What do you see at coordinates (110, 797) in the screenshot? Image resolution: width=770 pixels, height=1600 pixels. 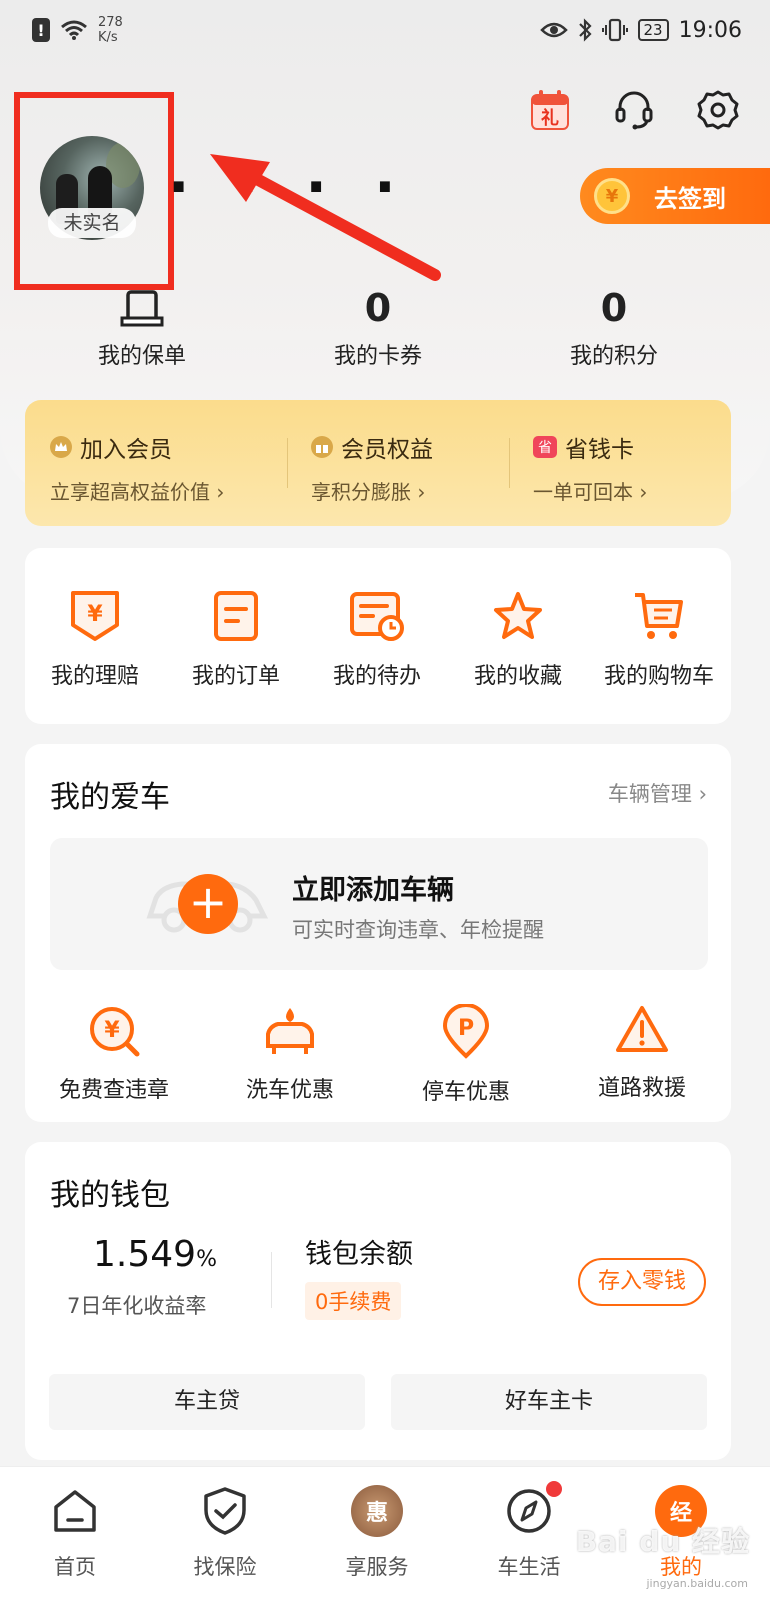 I see `my-car-title: 我的爱车` at bounding box center [110, 797].